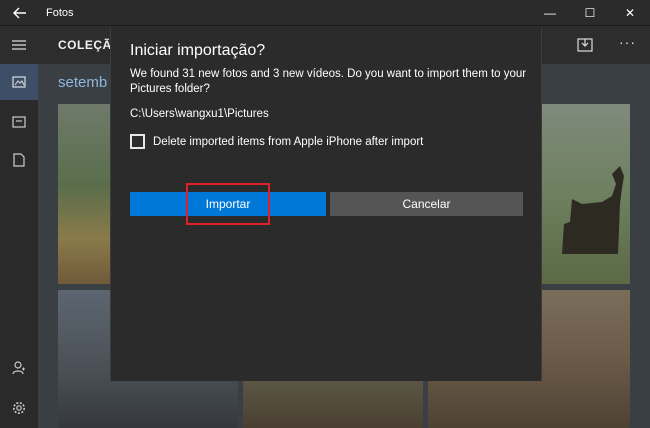  What do you see at coordinates (228, 204) in the screenshot?
I see `import-confirm-button: Importar` at bounding box center [228, 204].